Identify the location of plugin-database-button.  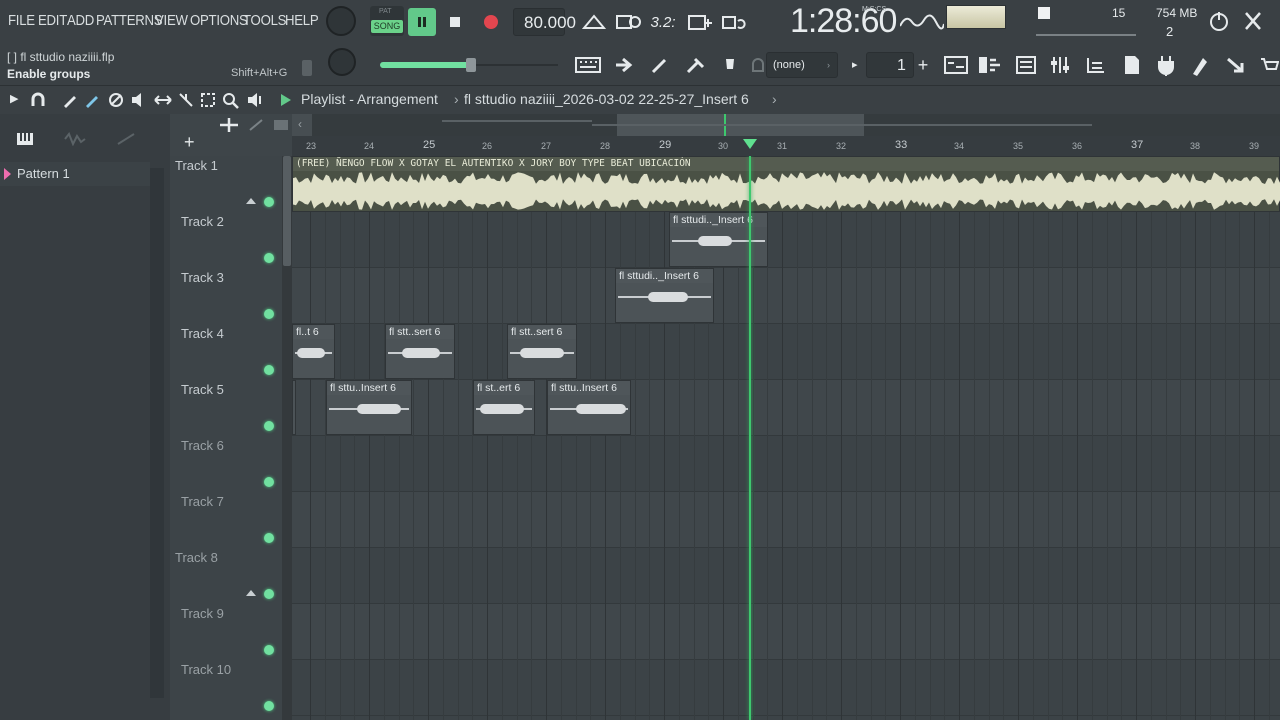
(1166, 65).